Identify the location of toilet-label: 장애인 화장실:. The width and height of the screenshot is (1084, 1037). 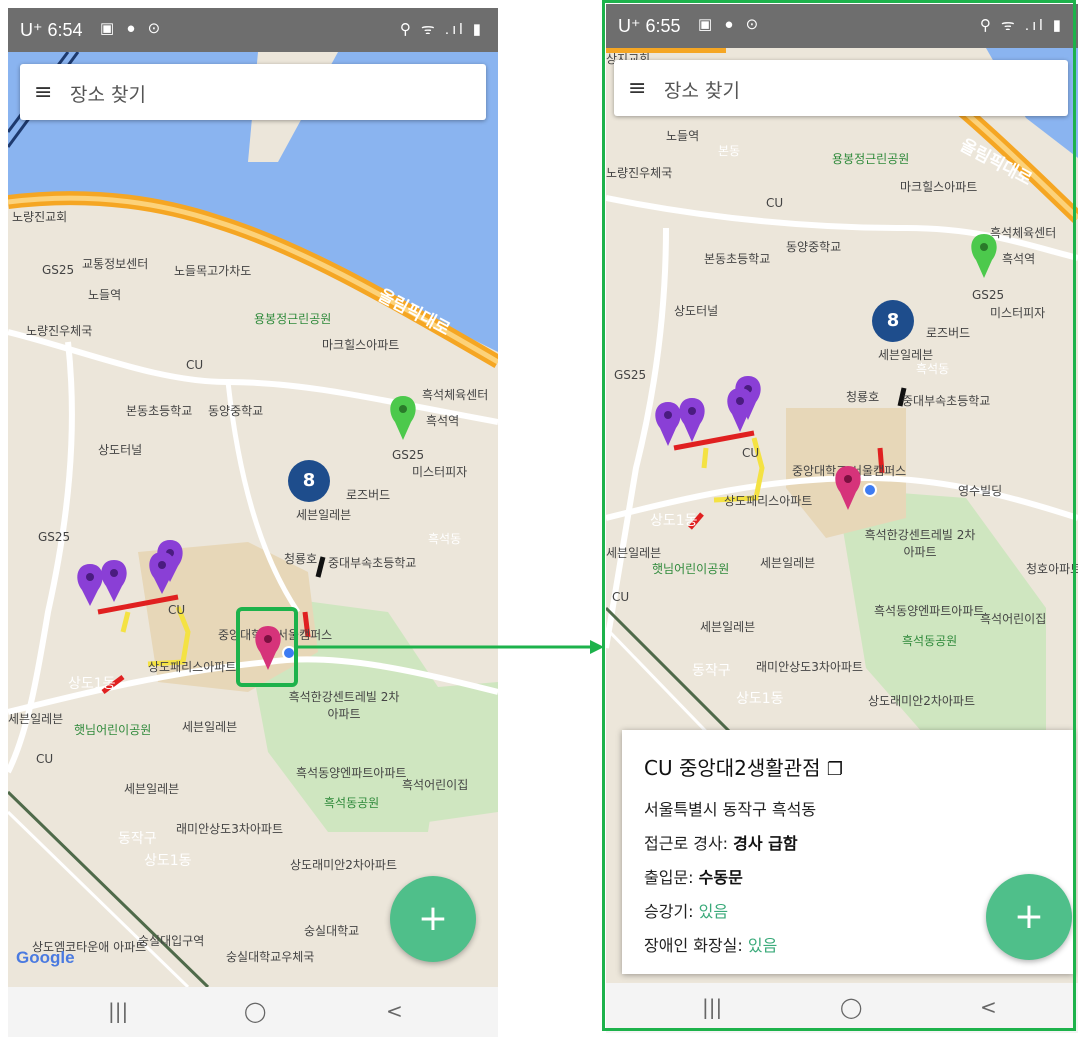
(693, 945).